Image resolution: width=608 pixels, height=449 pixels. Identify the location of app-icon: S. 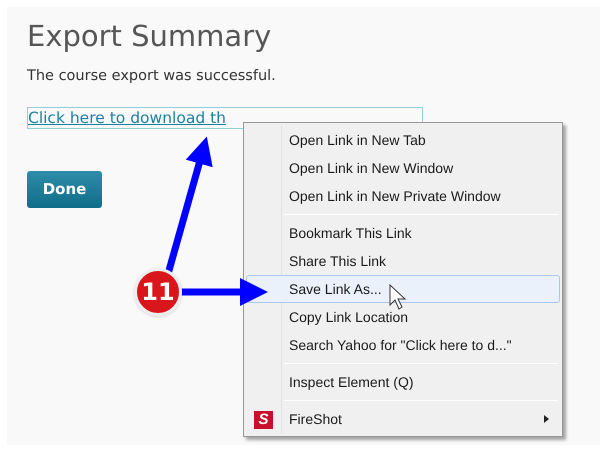
(263, 420).